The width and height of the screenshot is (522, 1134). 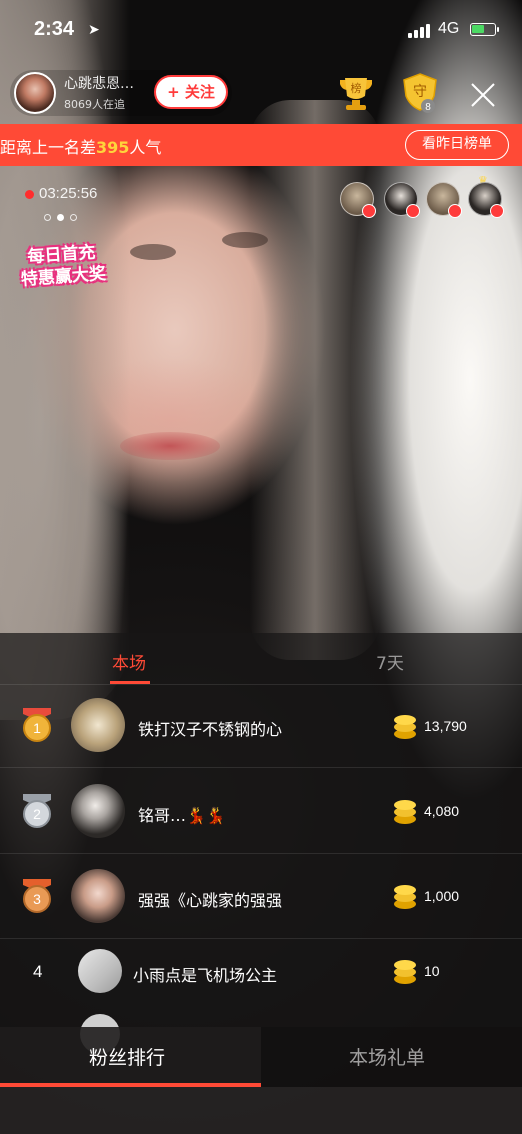 I want to click on gold-medal-icon: 1, so click(x=37, y=725).